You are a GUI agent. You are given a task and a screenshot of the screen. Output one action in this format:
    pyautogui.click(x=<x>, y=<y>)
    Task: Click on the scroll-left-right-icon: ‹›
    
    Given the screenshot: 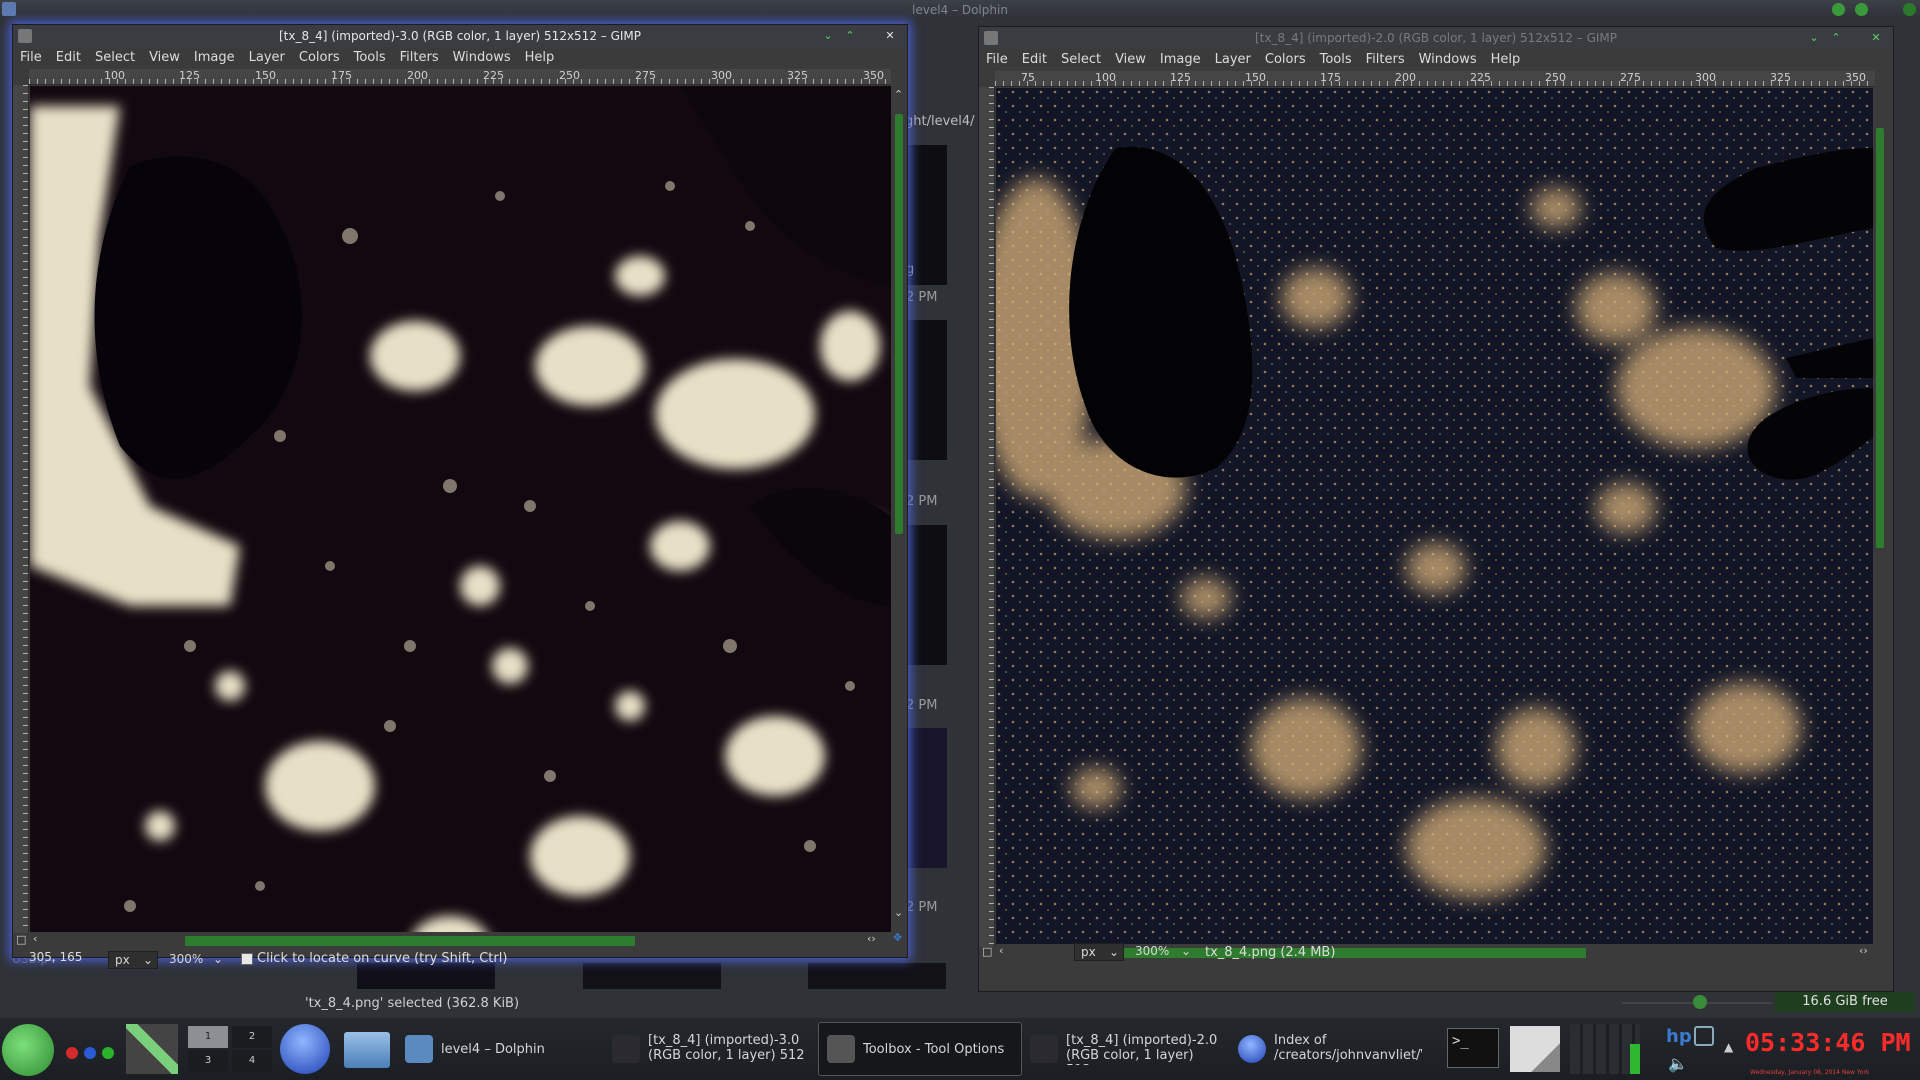 What is the action you would take?
    pyautogui.click(x=1863, y=950)
    